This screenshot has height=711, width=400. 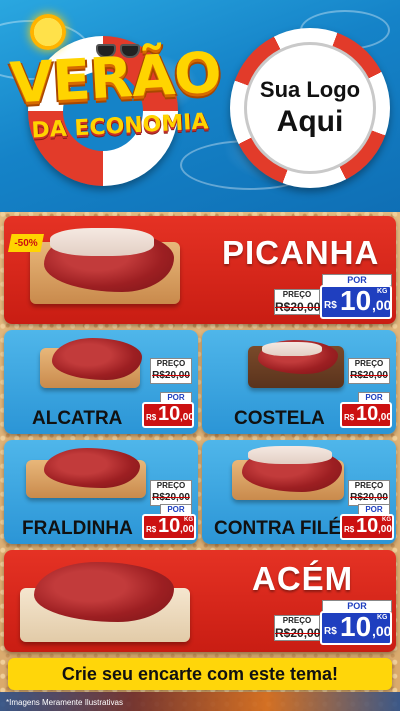 I want to click on product-name: ACÉM, so click(x=303, y=578).